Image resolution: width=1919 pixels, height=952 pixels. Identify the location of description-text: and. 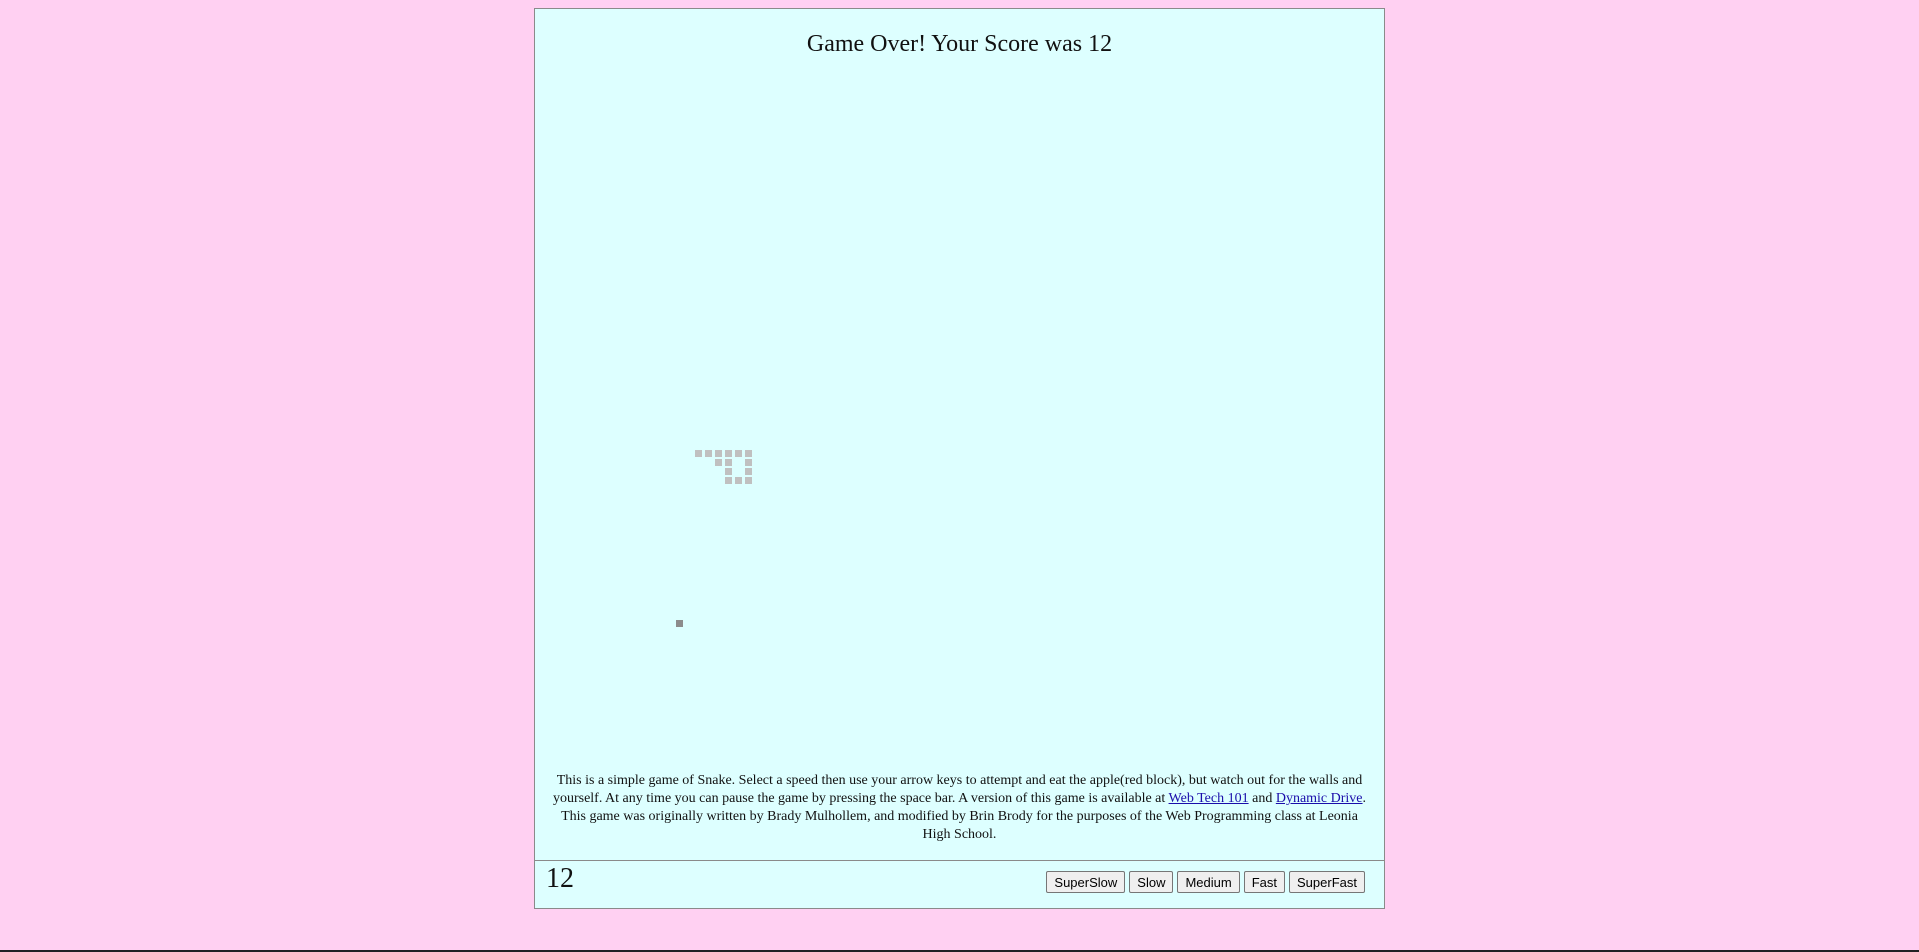
(1262, 798).